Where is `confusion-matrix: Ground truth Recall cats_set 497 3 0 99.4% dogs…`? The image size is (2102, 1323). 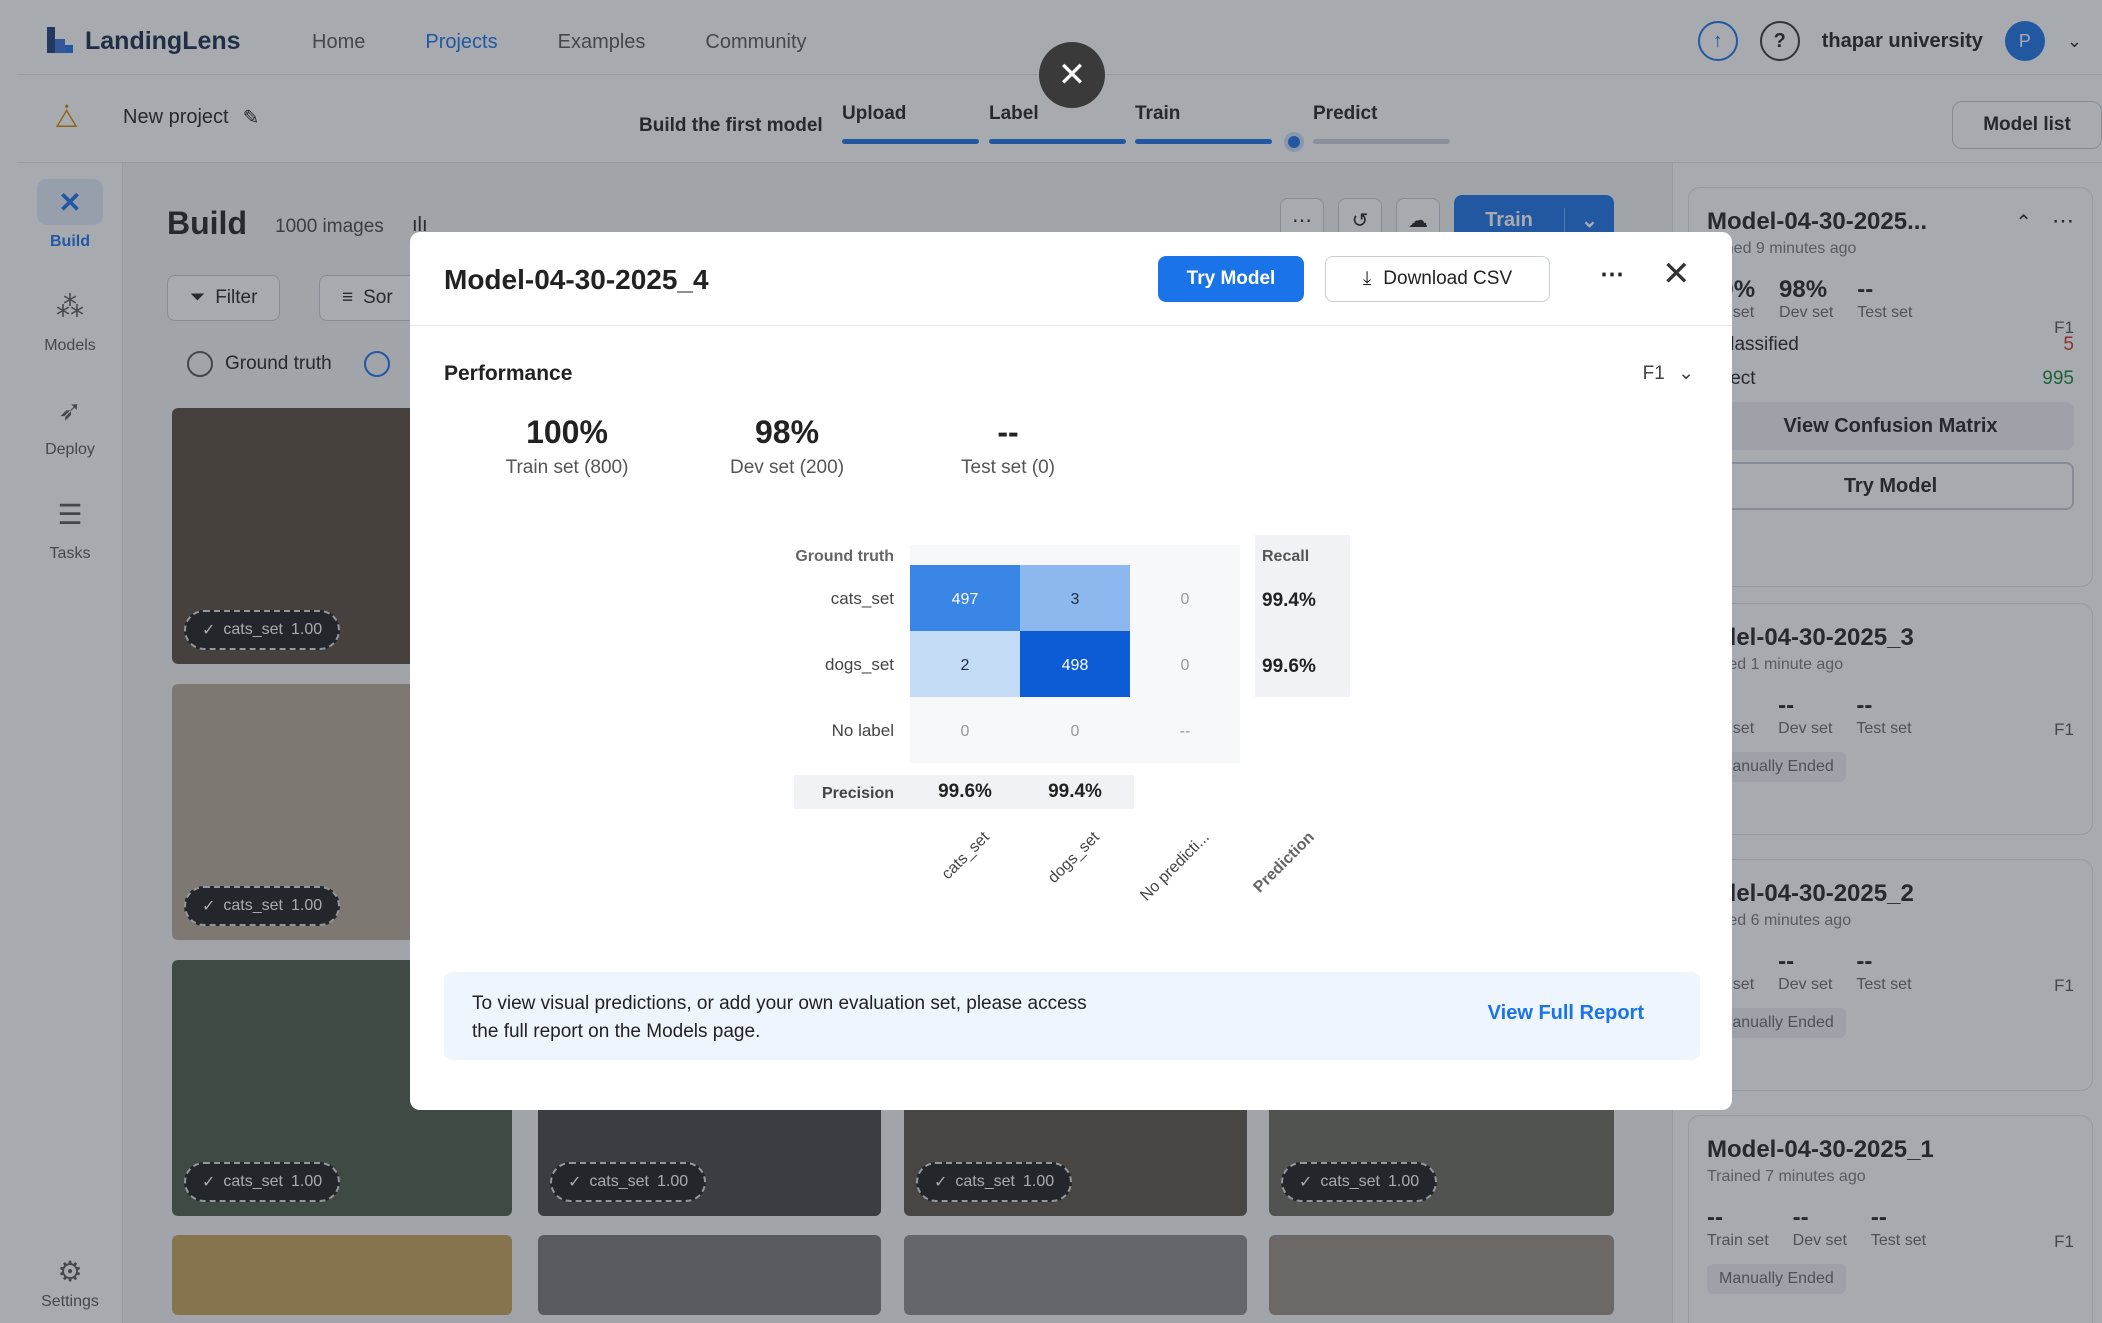 confusion-matrix: Ground truth Recall cats_set 497 3 0 99.4% dogs… is located at coordinates (1072, 720).